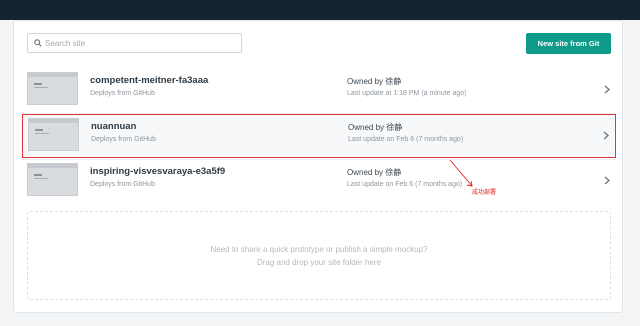 The width and height of the screenshot is (640, 326). What do you see at coordinates (461, 173) in the screenshot?
I see `annotation-arrow-icon` at bounding box center [461, 173].